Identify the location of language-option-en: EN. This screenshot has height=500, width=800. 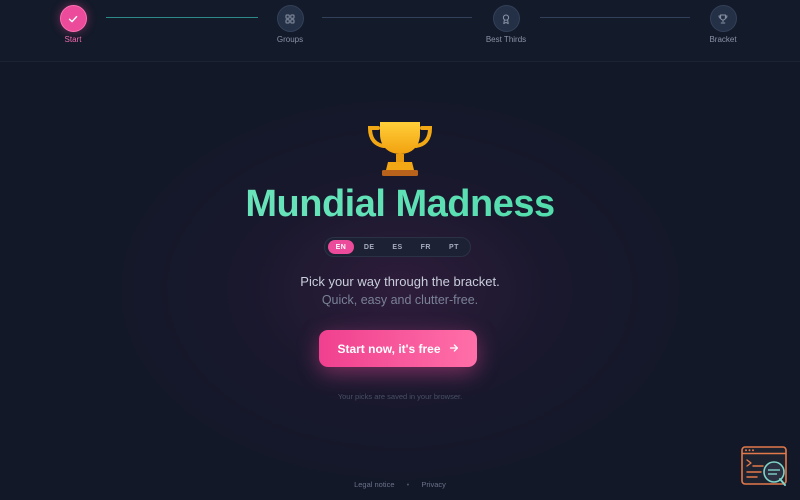
(341, 247).